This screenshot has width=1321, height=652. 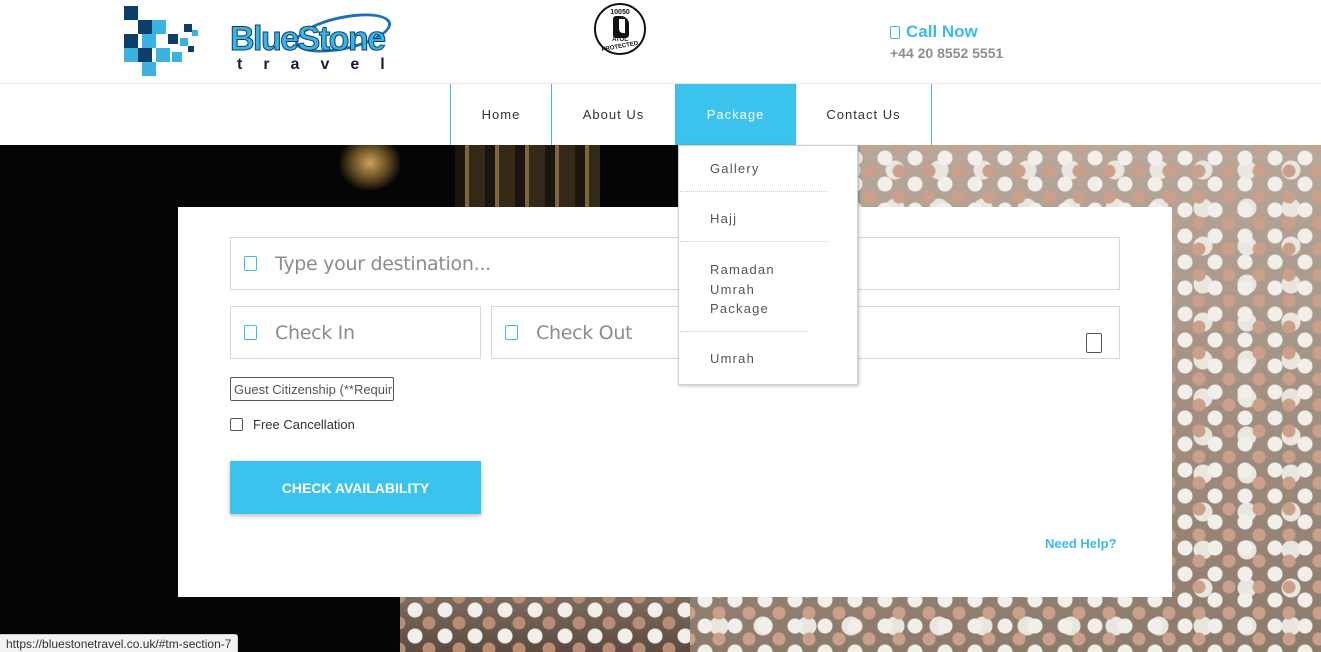 What do you see at coordinates (584, 332) in the screenshot?
I see `check-out-placeholder: Check Out` at bounding box center [584, 332].